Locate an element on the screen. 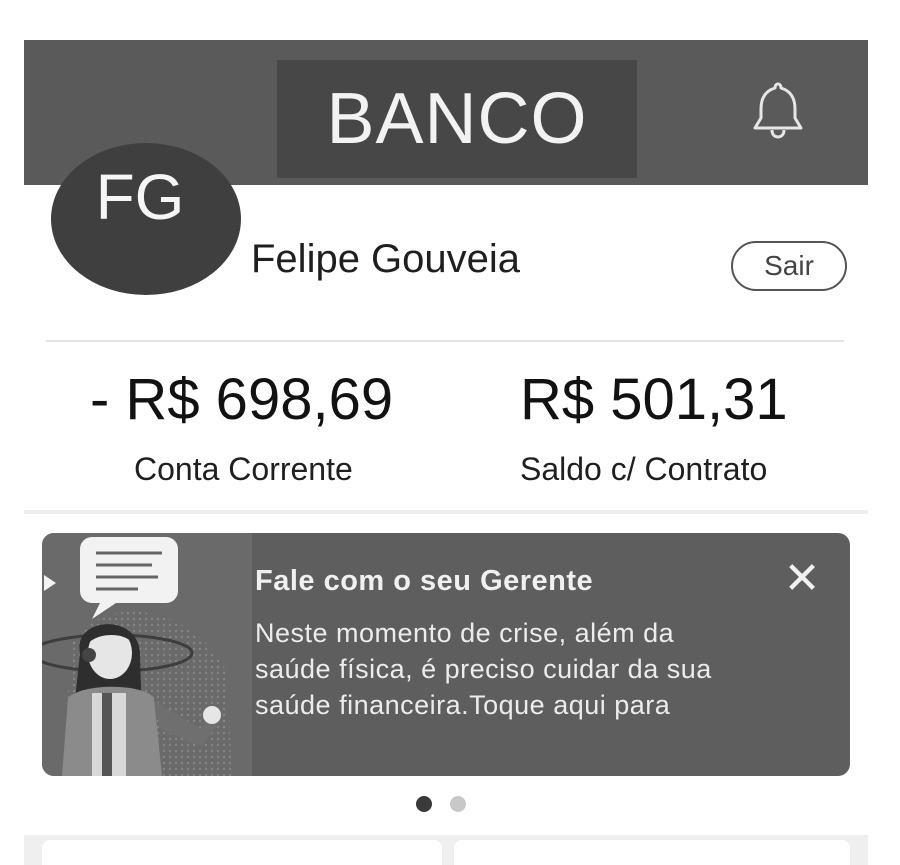 The width and height of the screenshot is (900, 865). logout-button: Sair is located at coordinates (789, 266).